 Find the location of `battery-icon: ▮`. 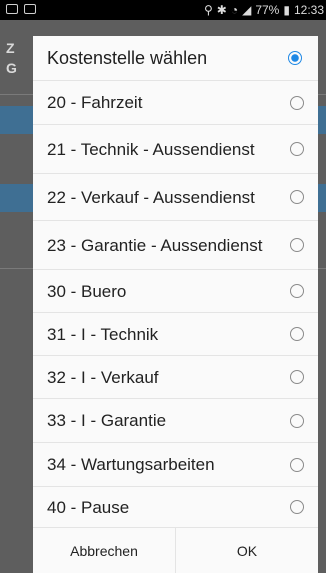

battery-icon: ▮ is located at coordinates (286, 10).